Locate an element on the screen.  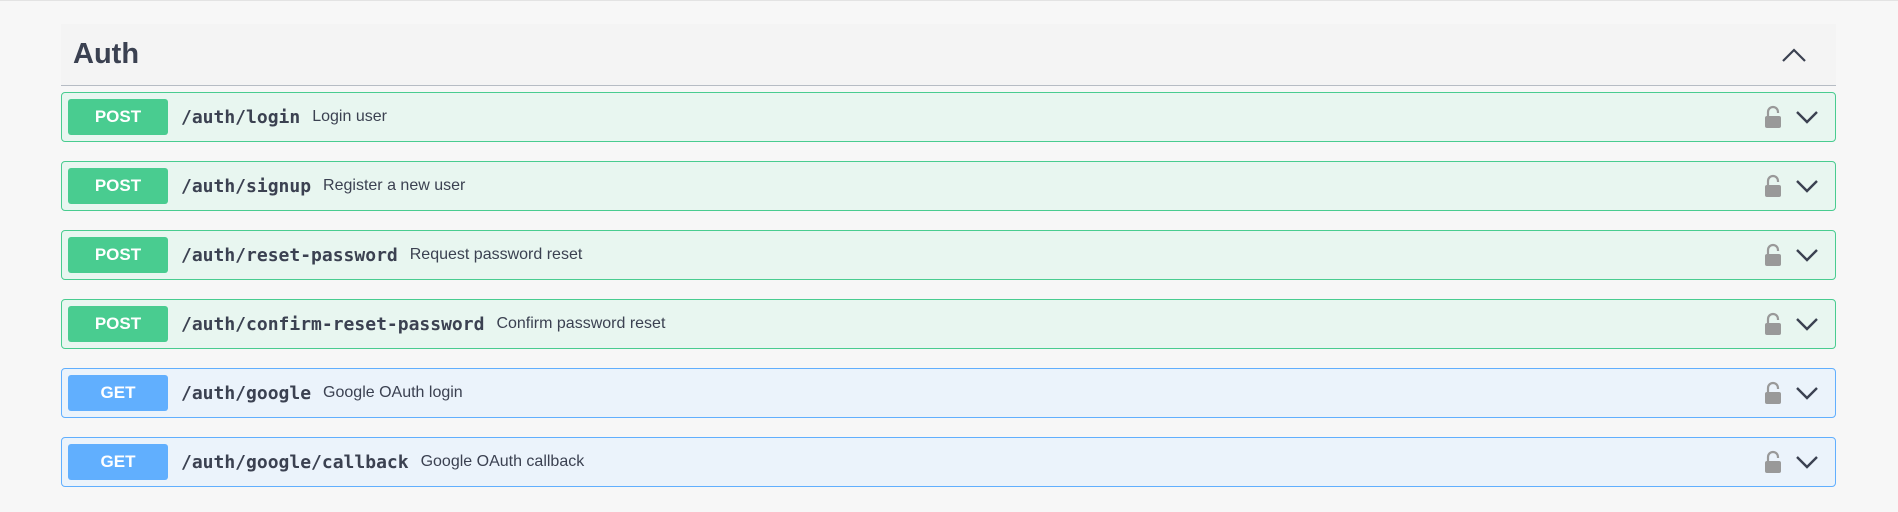
operation-summary: Register a new user is located at coordinates (394, 185).